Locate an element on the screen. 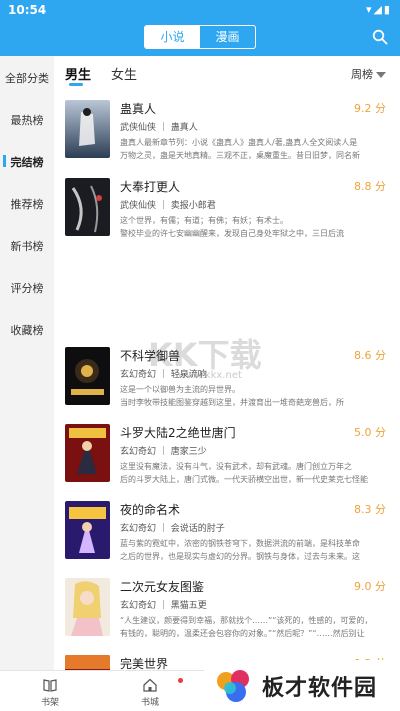  book-score: 9.0 分 is located at coordinates (370, 586).